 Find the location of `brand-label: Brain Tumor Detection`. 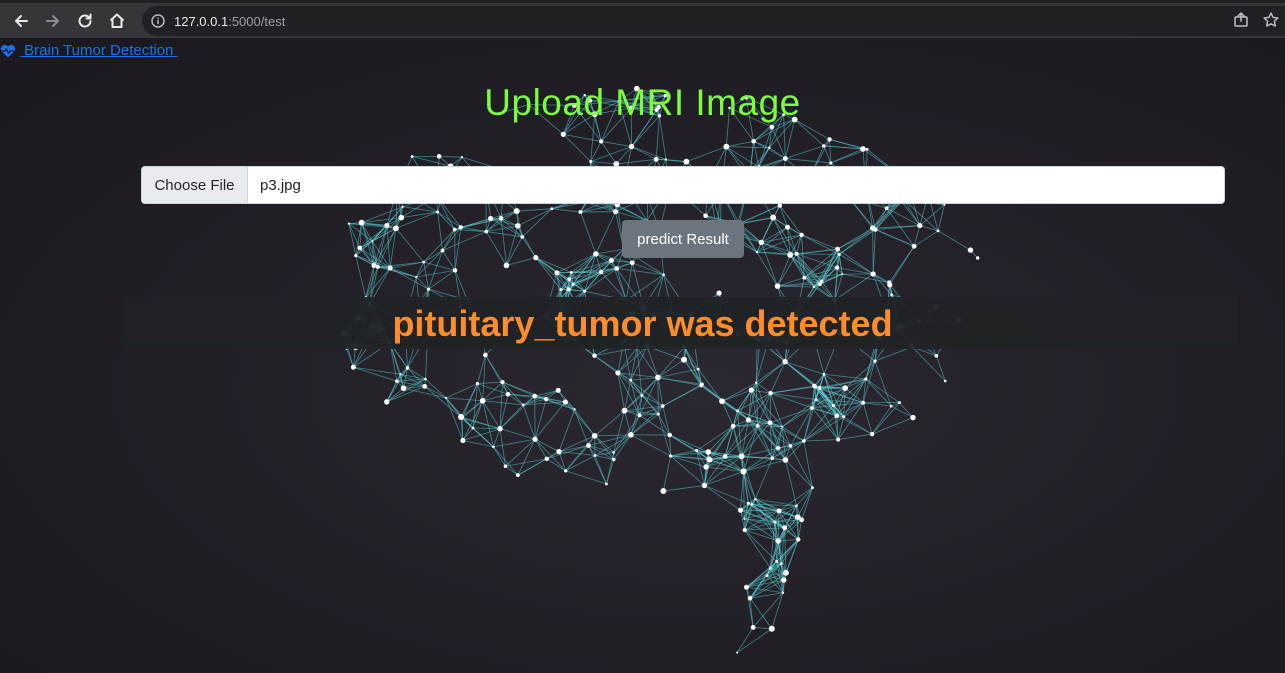

brand-label: Brain Tumor Detection is located at coordinates (99, 50).